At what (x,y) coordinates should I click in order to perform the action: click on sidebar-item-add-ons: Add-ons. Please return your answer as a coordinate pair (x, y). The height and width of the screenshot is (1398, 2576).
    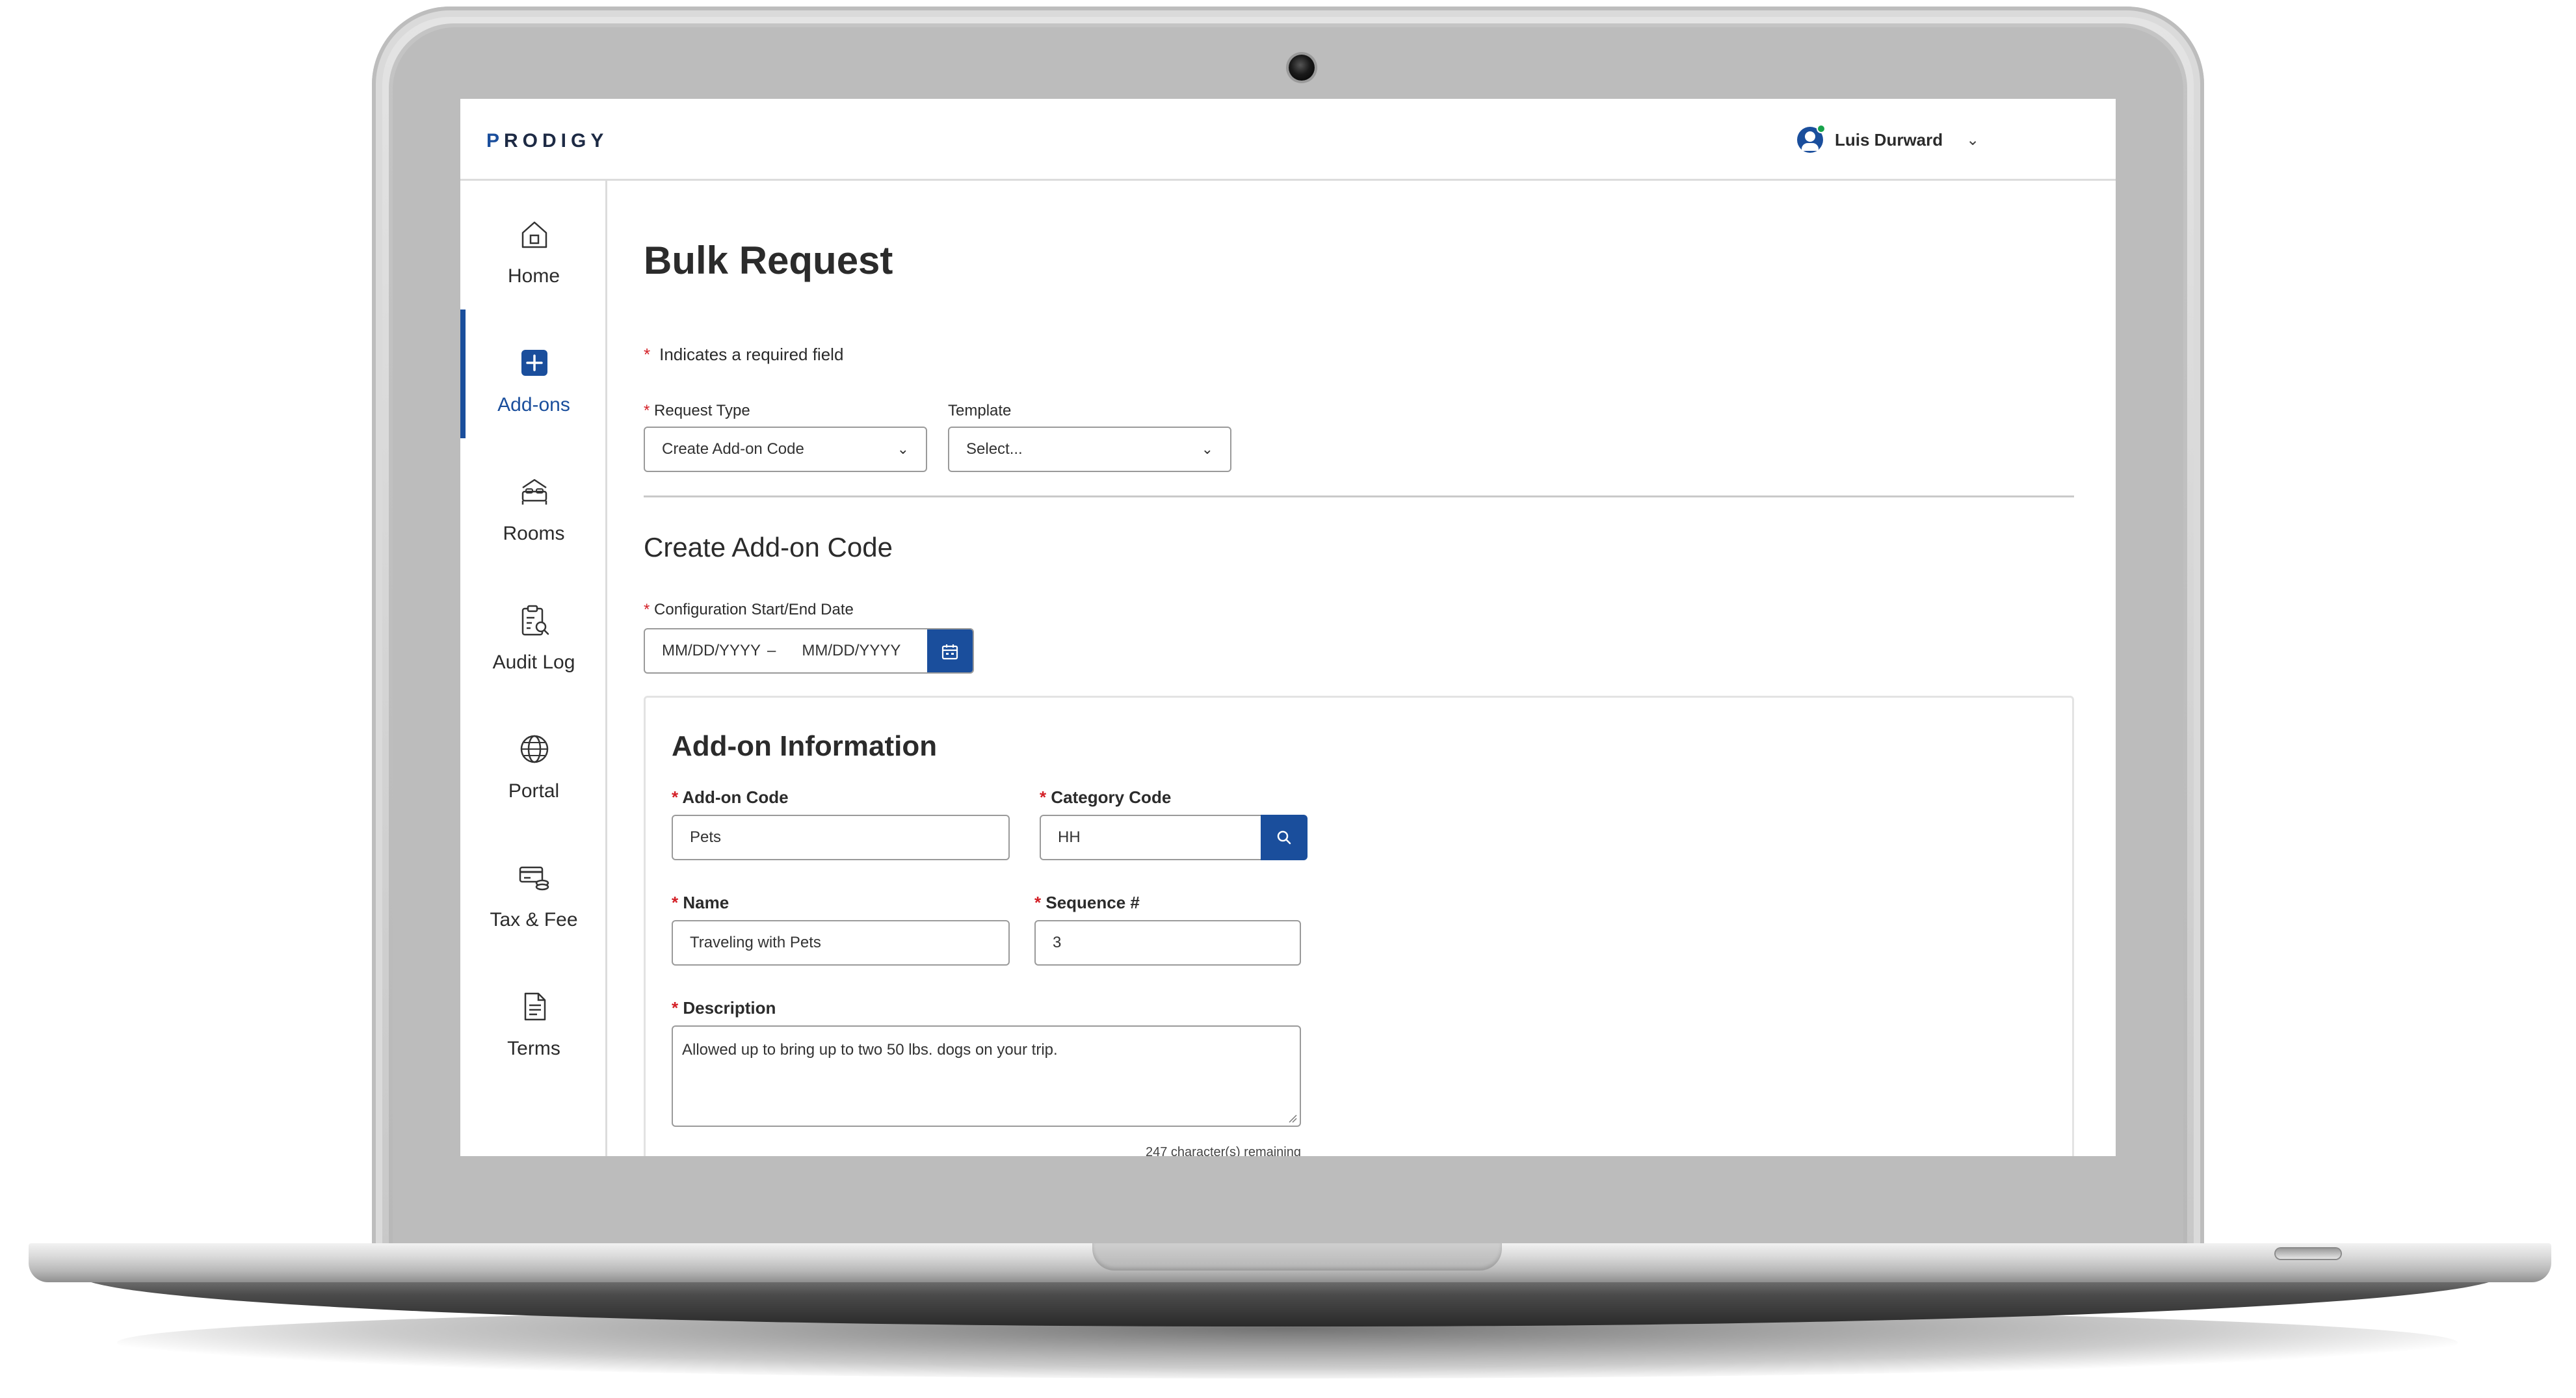
    Looking at the image, I should click on (533, 374).